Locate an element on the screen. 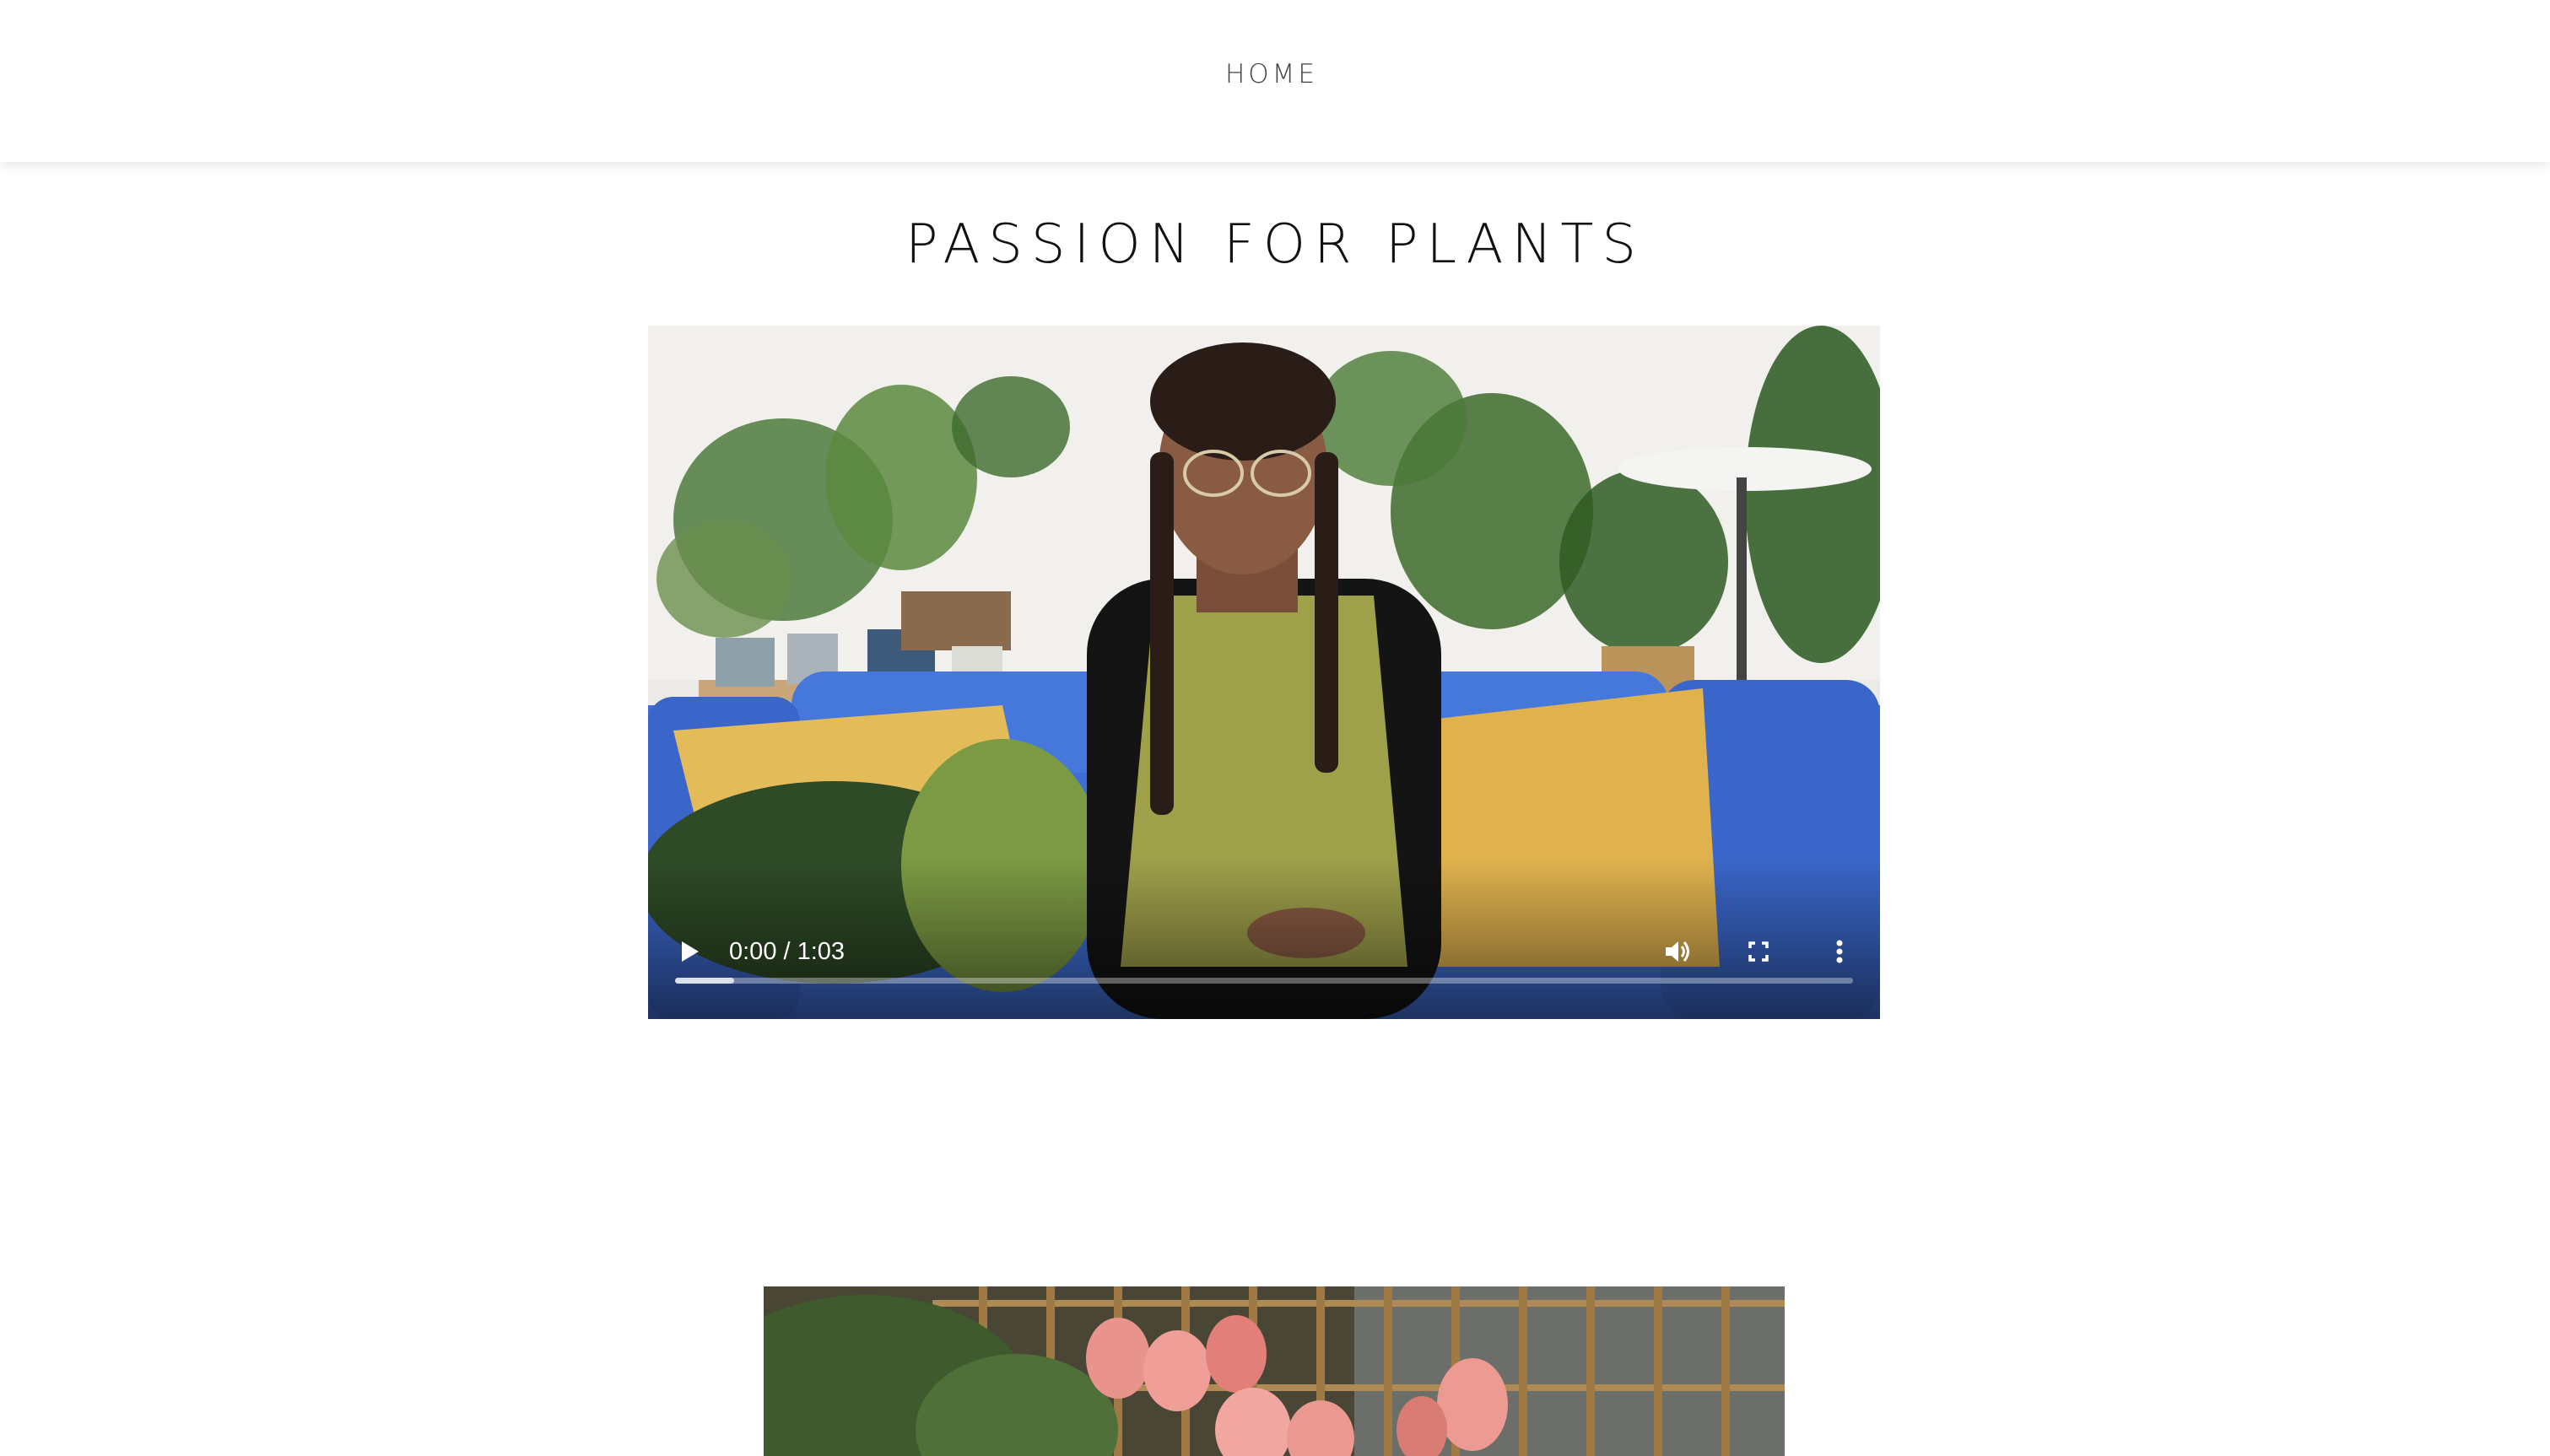 The width and height of the screenshot is (2550, 1456). site-header: HOME is located at coordinates (1275, 81).